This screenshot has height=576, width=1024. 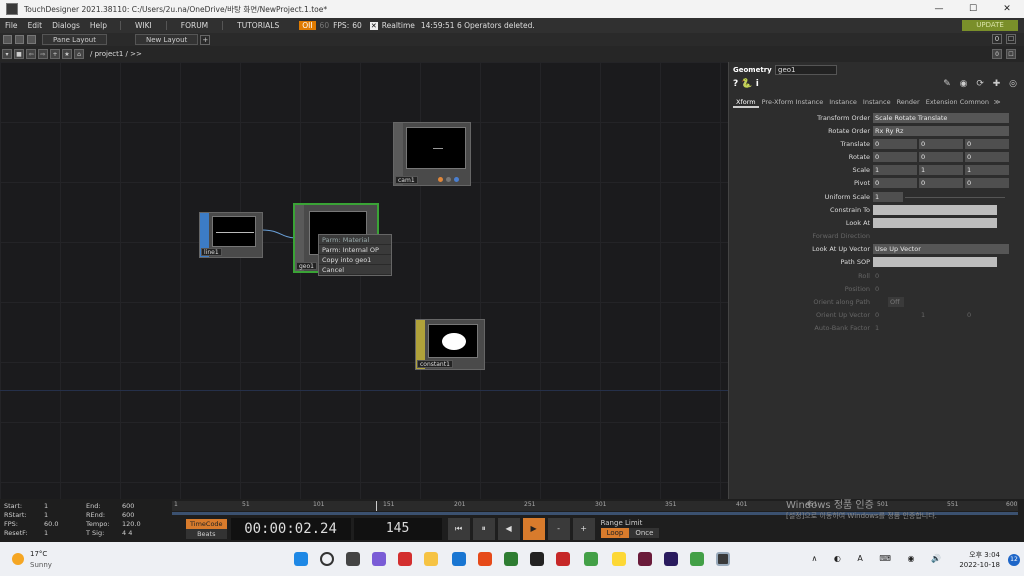 I want to click on line1-node: line1, so click(x=231, y=235).